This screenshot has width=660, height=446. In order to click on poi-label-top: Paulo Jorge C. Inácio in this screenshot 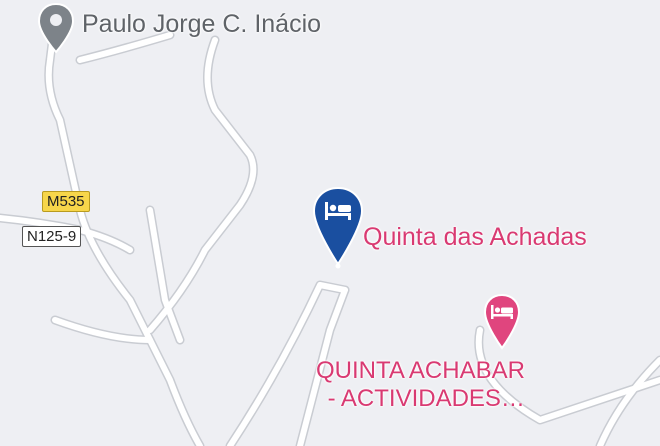, I will do `click(201, 24)`.